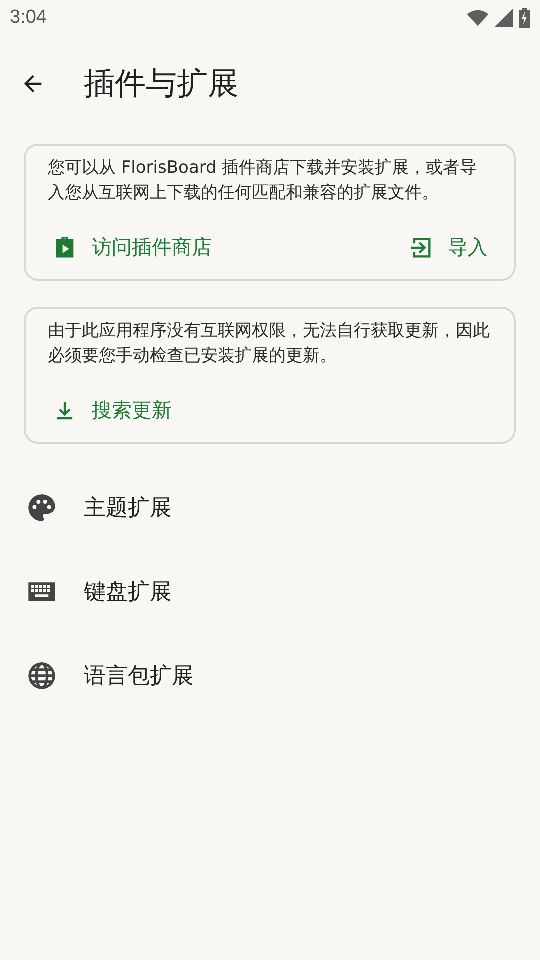 The height and width of the screenshot is (960, 540). What do you see at coordinates (28, 18) in the screenshot?
I see `status-time: 3:04` at bounding box center [28, 18].